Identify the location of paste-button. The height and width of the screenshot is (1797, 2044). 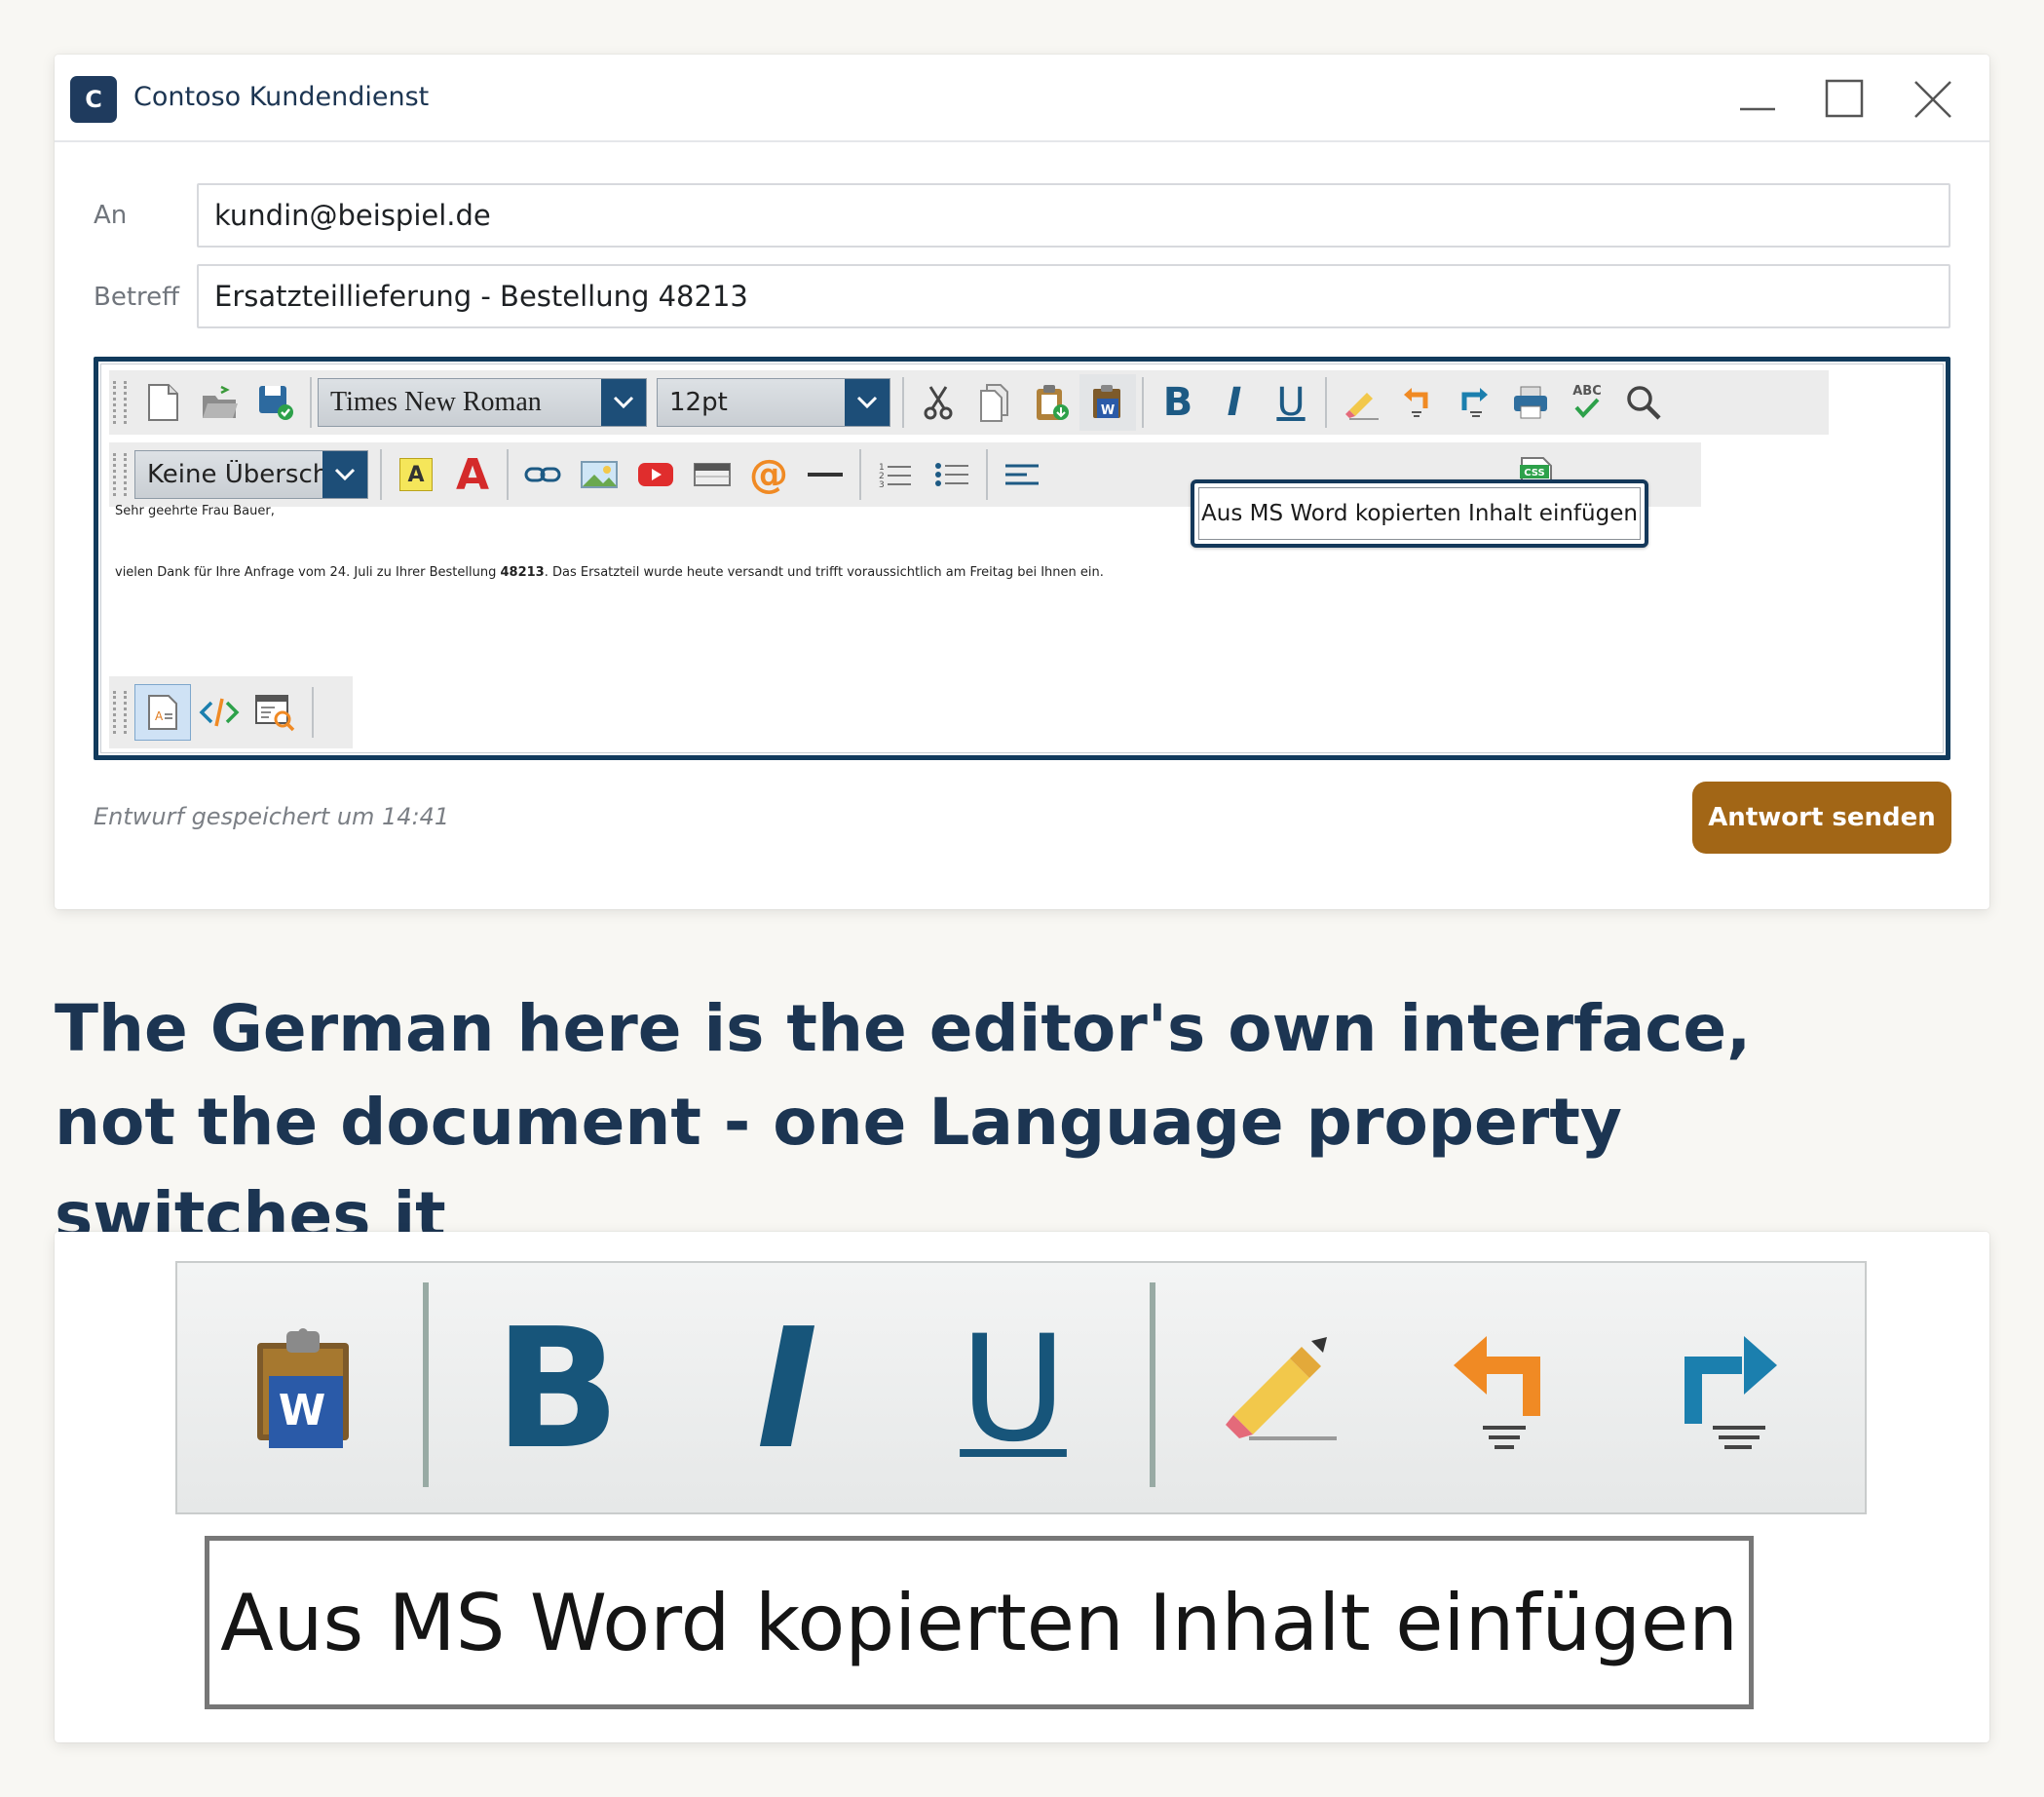
(1051, 403).